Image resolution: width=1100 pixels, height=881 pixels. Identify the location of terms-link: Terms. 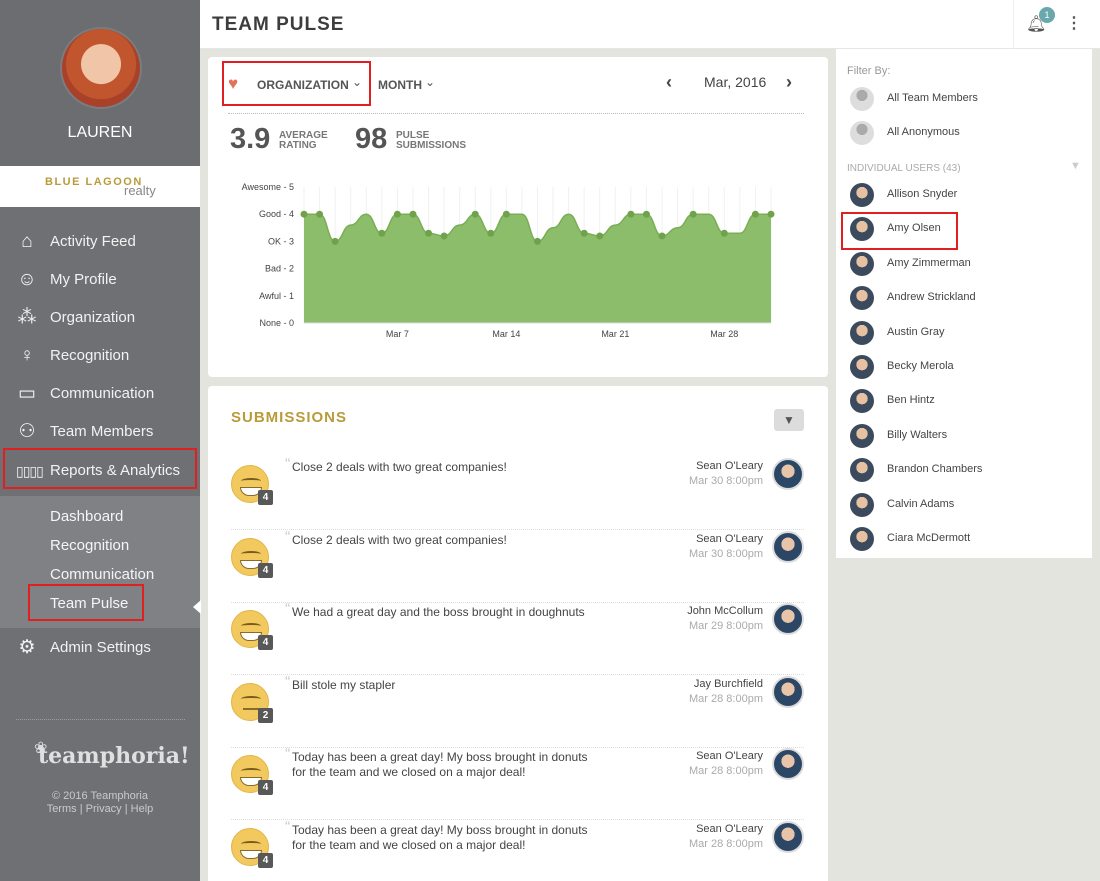
(62, 809).